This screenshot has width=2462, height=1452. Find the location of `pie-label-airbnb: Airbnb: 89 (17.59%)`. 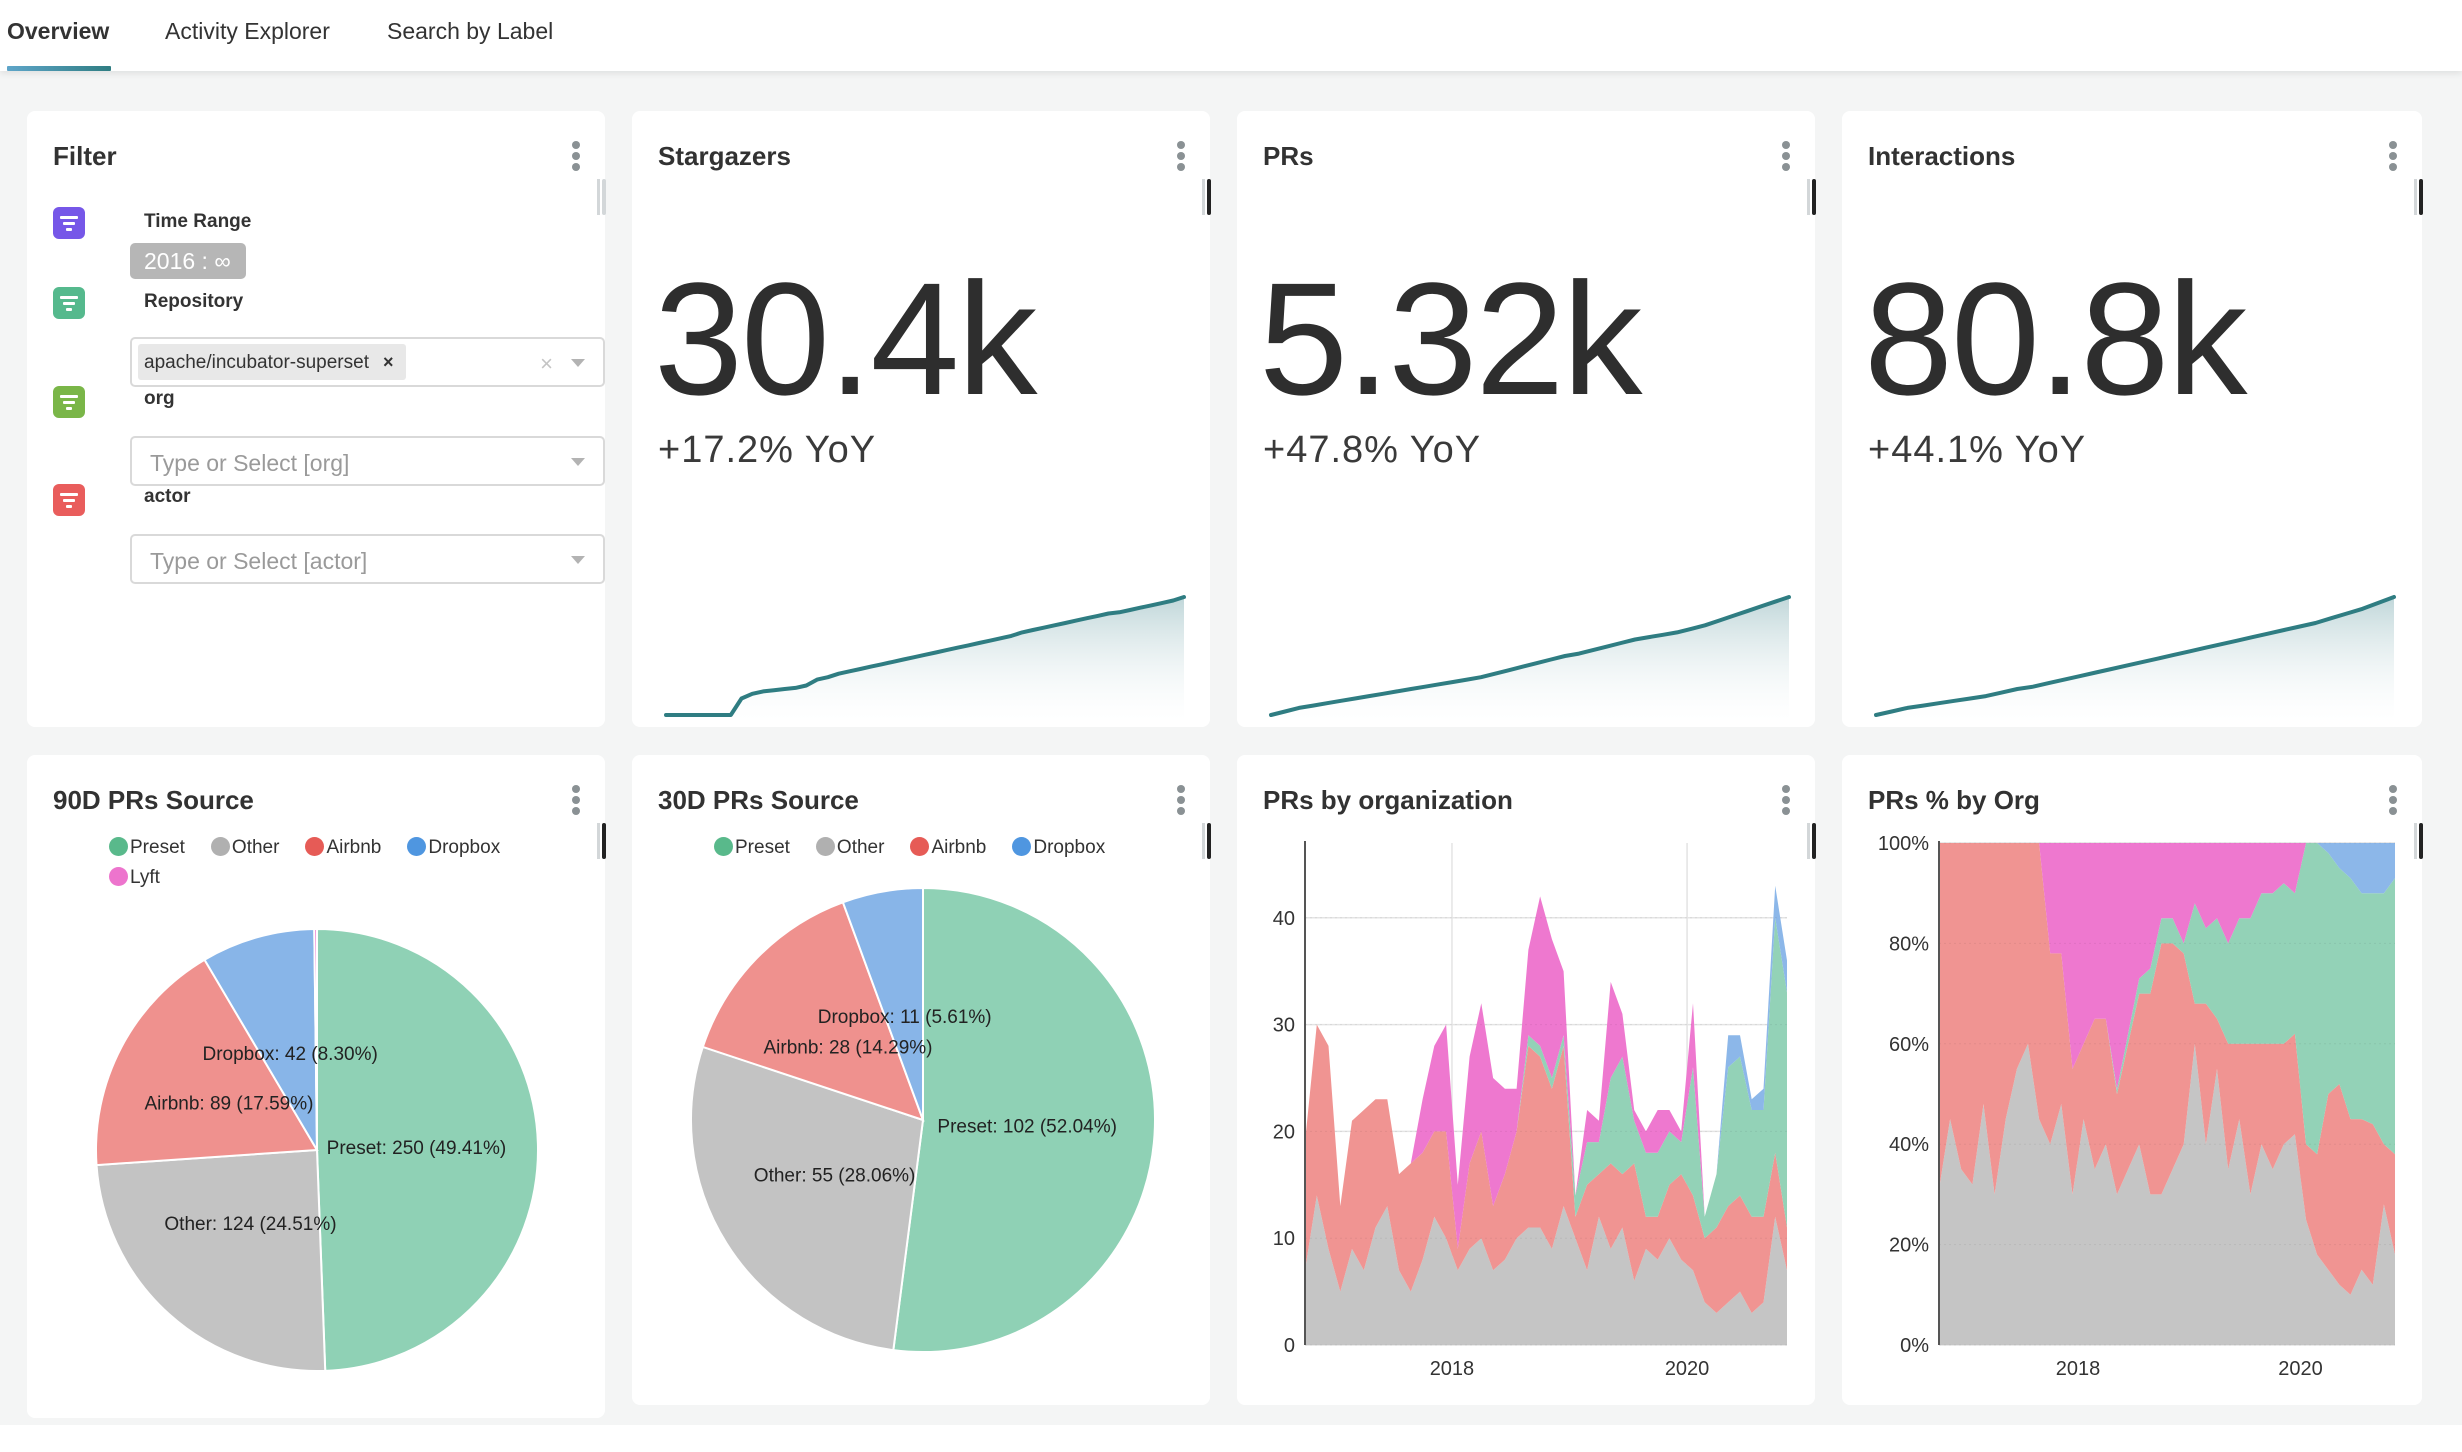

pie-label-airbnb: Airbnb: 89 (17.59%) is located at coordinates (228, 1104).